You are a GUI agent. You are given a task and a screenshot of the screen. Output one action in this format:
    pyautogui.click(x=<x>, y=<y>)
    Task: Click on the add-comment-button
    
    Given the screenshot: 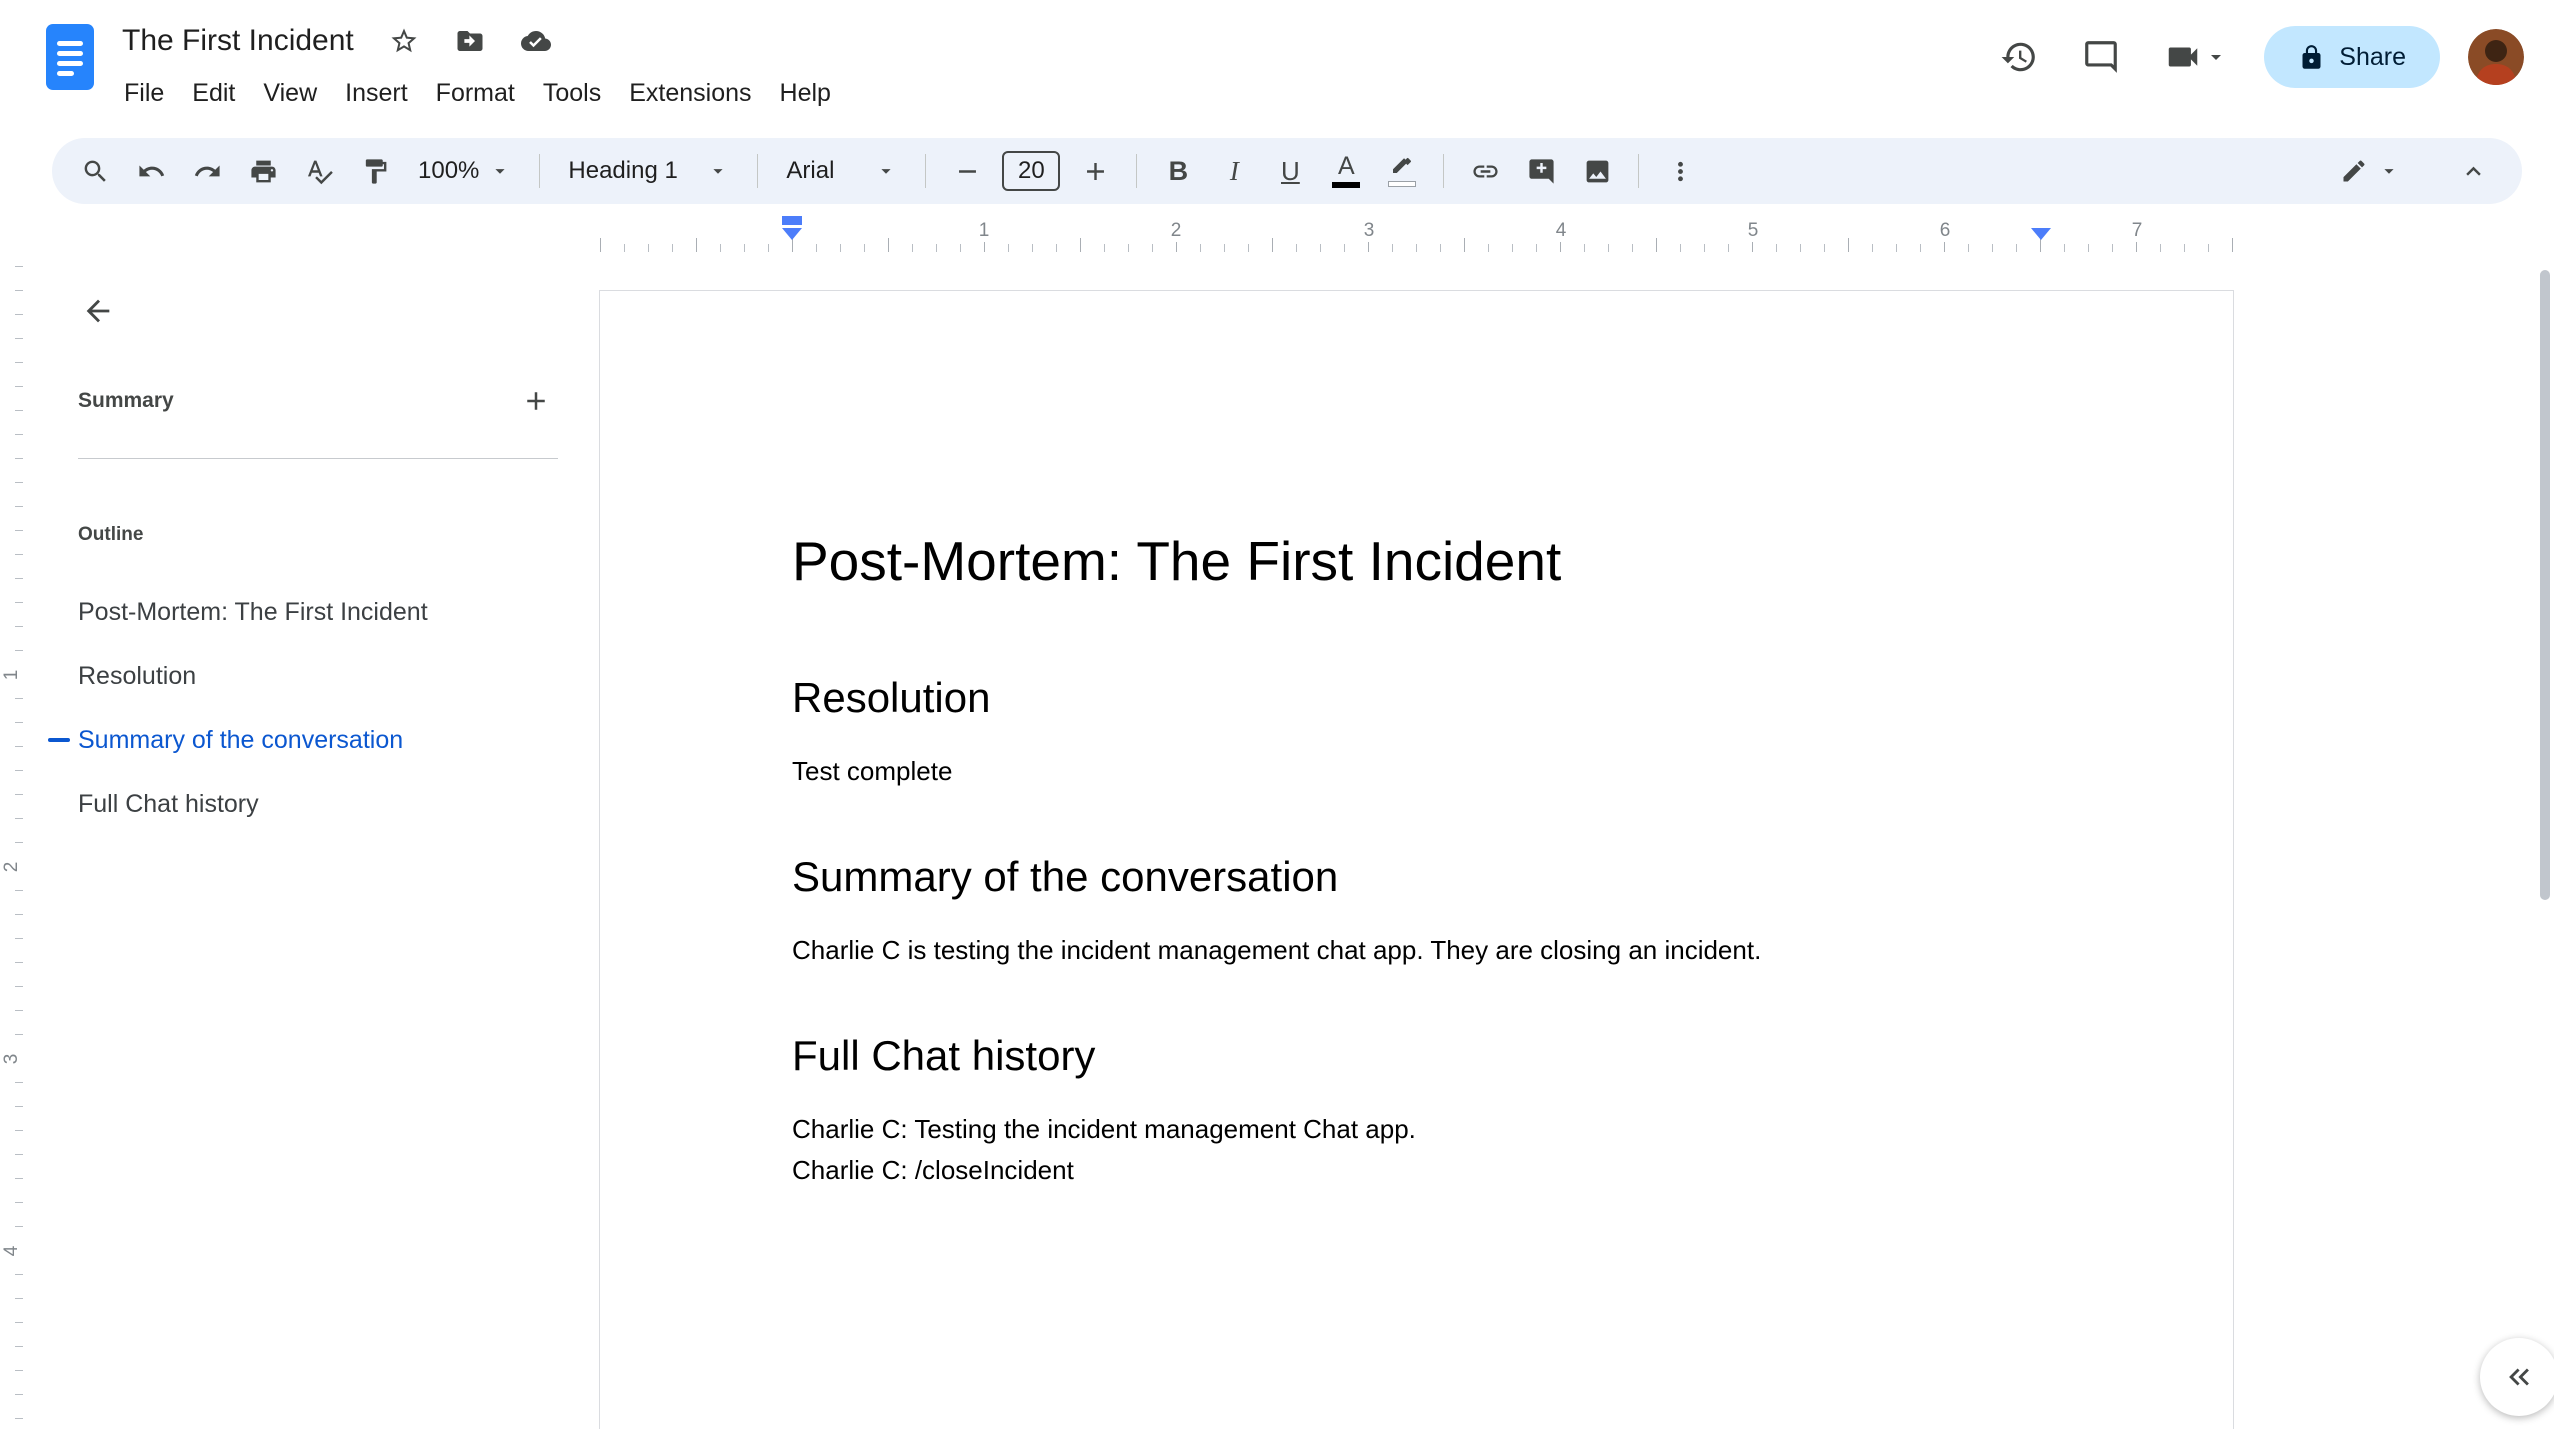 What is the action you would take?
    pyautogui.click(x=1541, y=171)
    